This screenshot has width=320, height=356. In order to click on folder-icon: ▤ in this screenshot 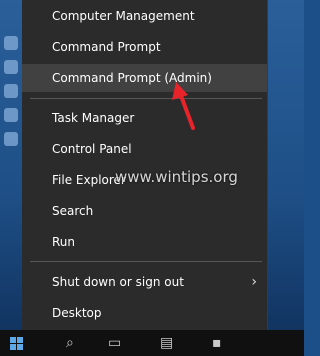, I will do `click(166, 343)`.